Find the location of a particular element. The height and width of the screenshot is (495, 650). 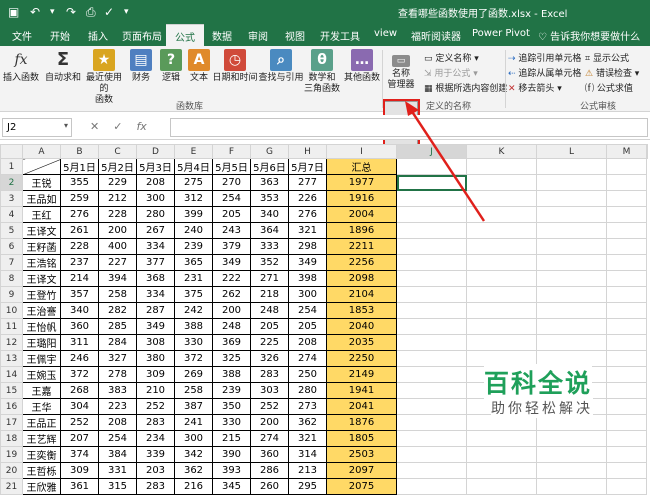

cell: 331 is located at coordinates (117, 470).